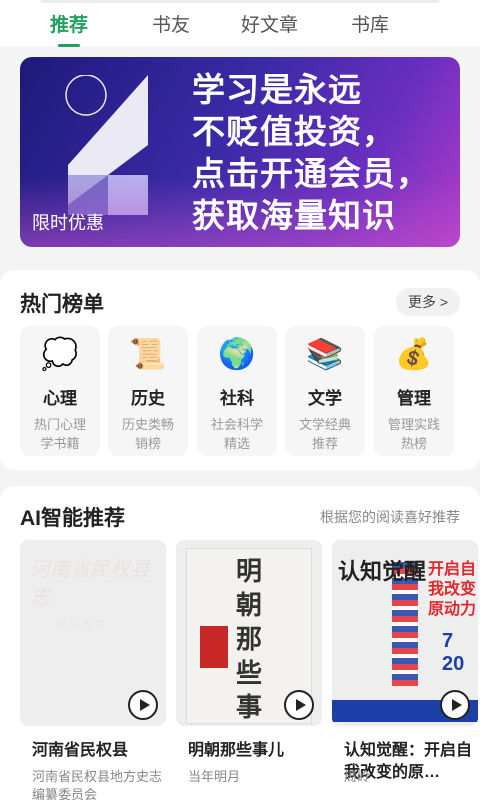 The width and height of the screenshot is (480, 800). What do you see at coordinates (69, 29) in the screenshot?
I see `tab-recommend: 推荐` at bounding box center [69, 29].